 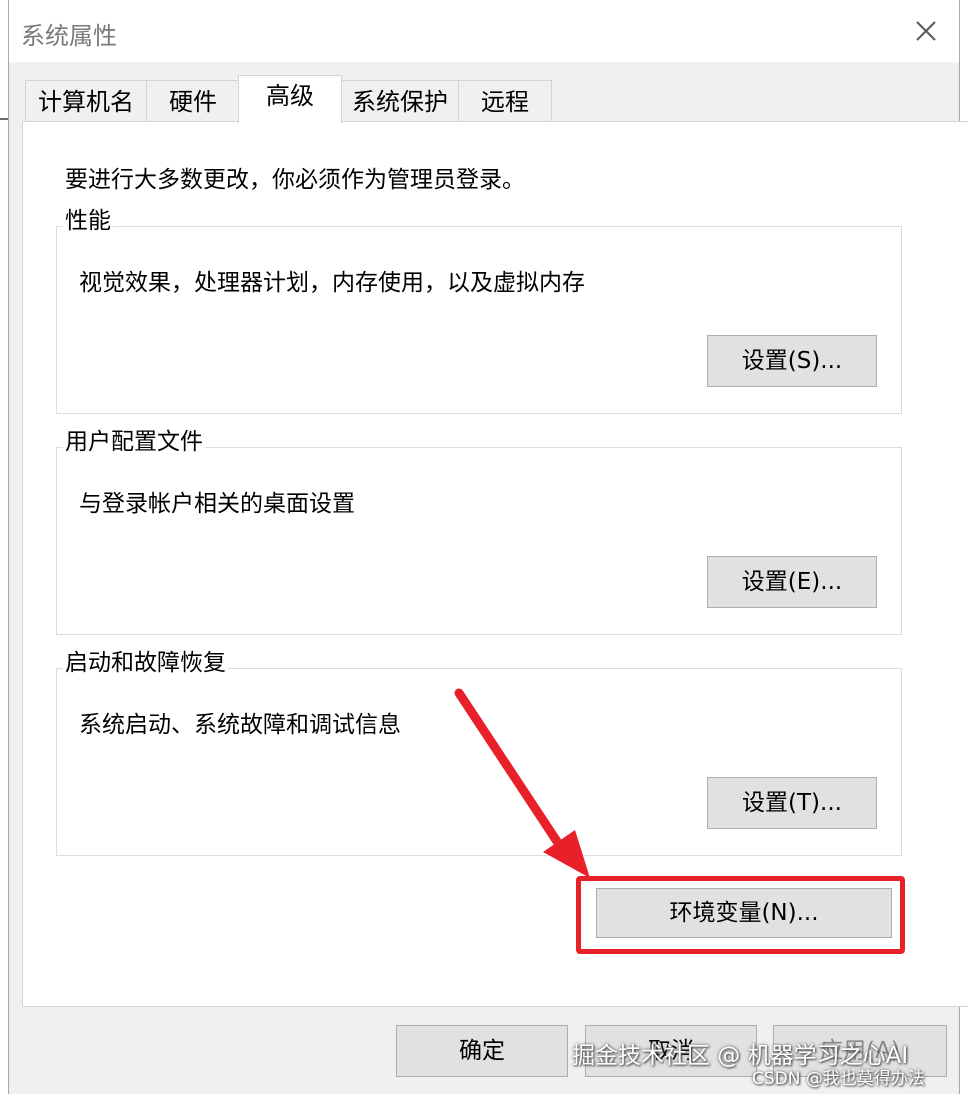 What do you see at coordinates (838, 1079) in the screenshot?
I see `watermark-line2: CSDN @我也莫得办法` at bounding box center [838, 1079].